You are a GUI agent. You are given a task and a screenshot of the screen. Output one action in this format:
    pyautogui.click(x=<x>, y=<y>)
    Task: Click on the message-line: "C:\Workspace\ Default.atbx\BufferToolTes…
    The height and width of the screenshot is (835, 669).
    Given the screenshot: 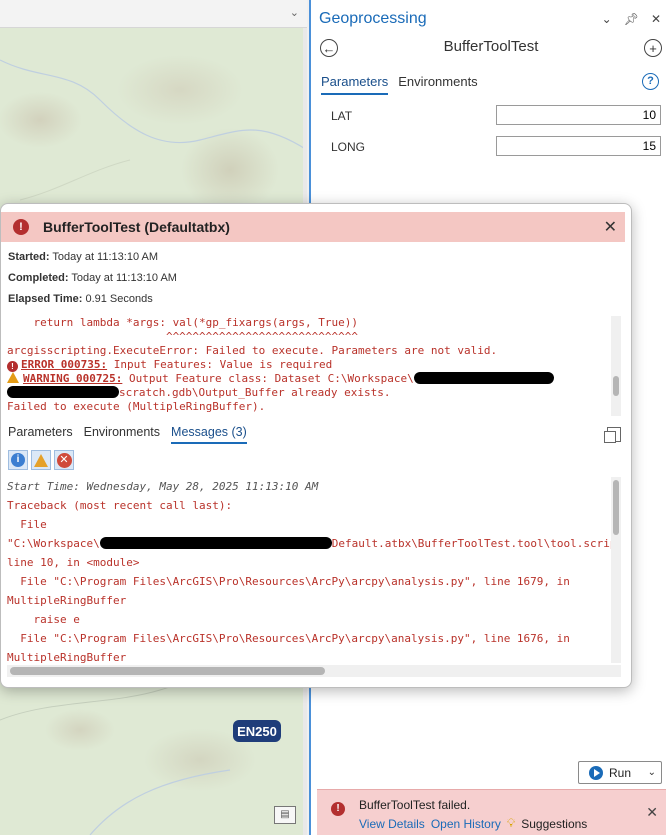 What is the action you would take?
    pyautogui.click(x=314, y=543)
    